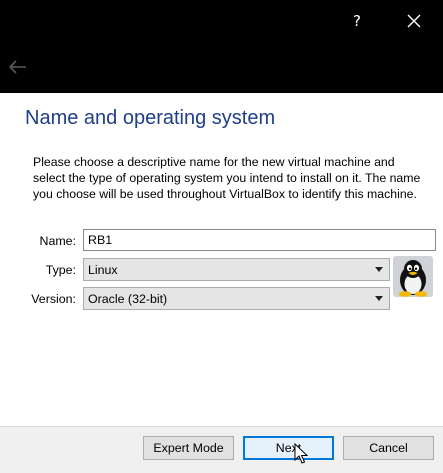  What do you see at coordinates (301, 453) in the screenshot?
I see `mouse-pointer-icon` at bounding box center [301, 453].